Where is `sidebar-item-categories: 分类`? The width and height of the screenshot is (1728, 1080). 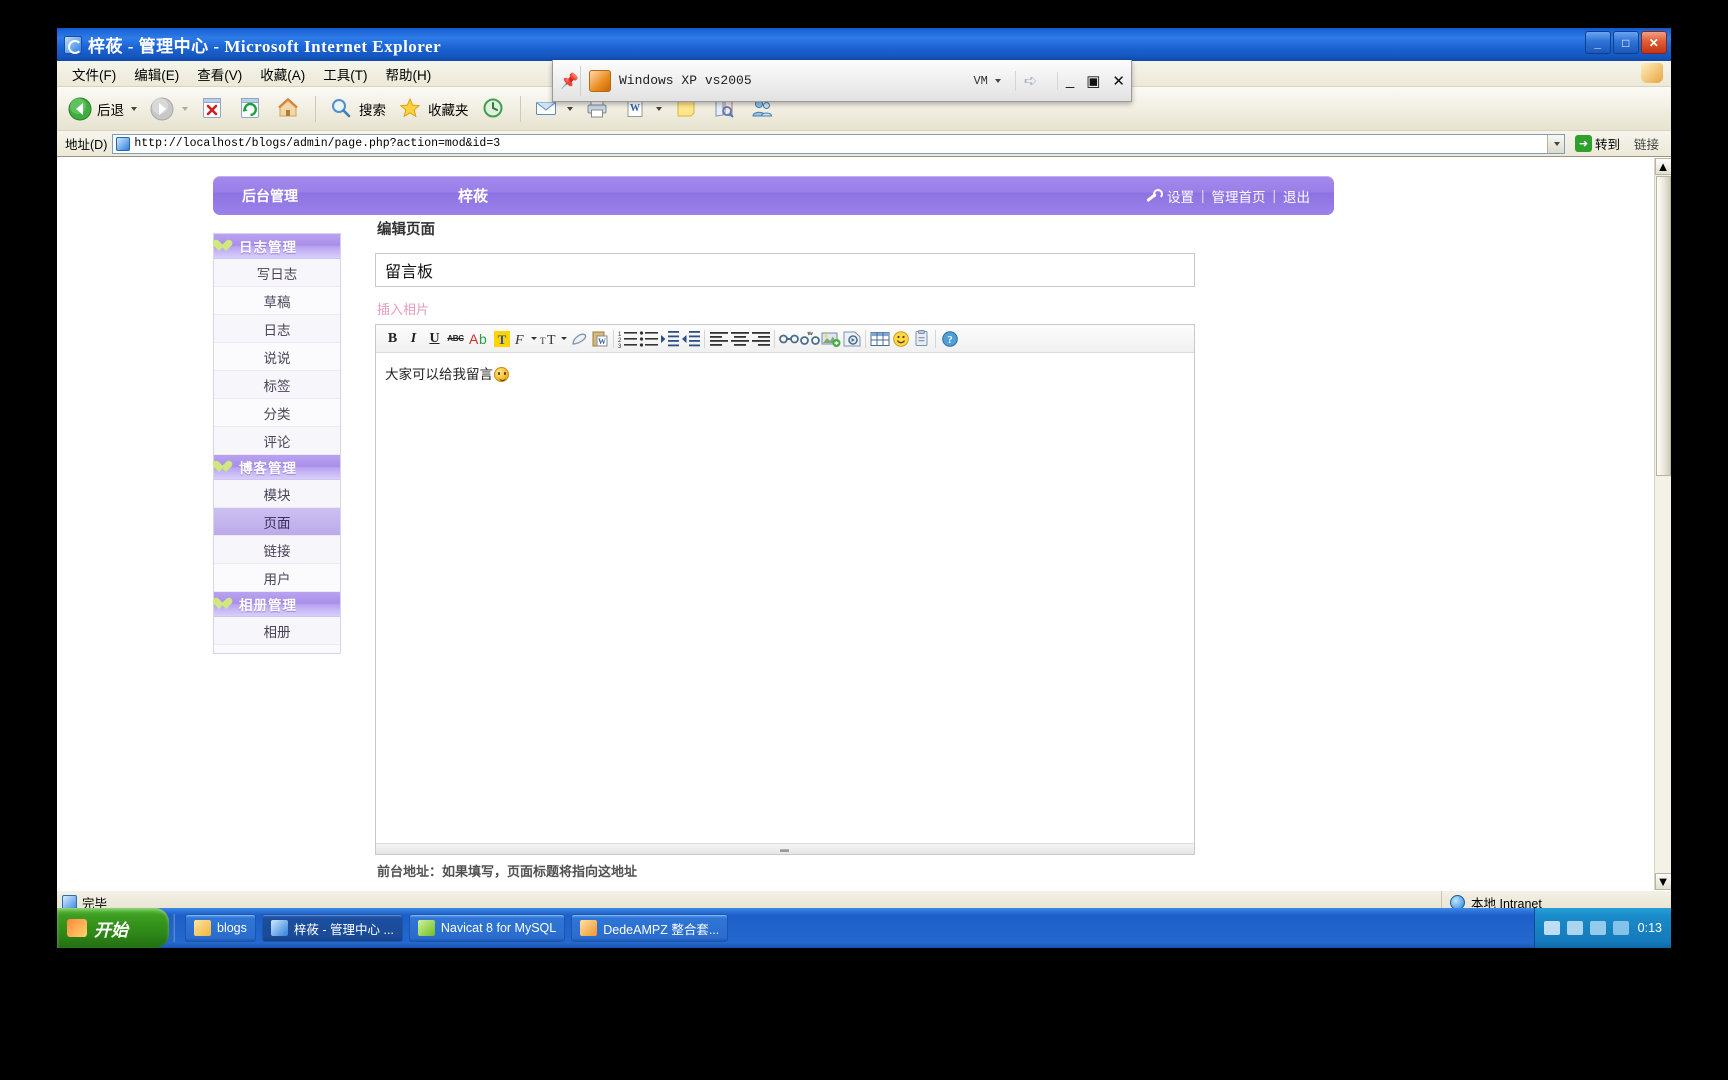 sidebar-item-categories: 分类 is located at coordinates (277, 413).